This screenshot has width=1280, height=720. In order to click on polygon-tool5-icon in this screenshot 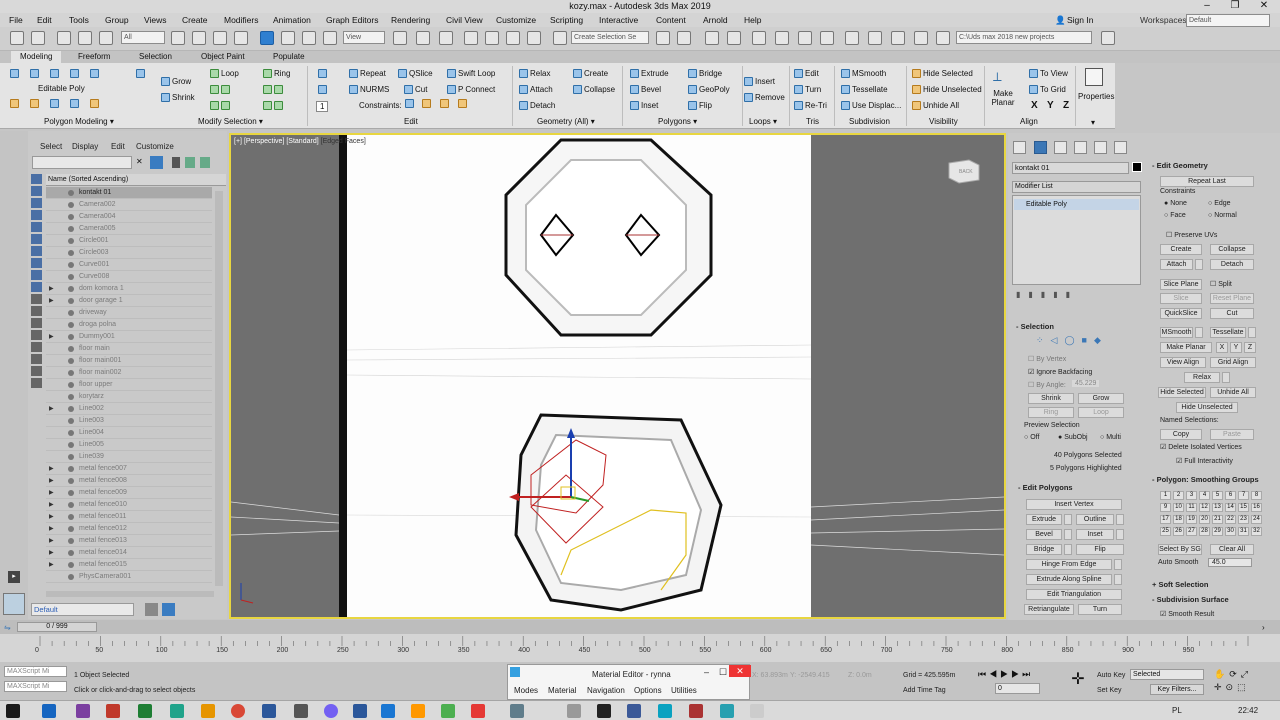, I will do `click(95, 104)`.